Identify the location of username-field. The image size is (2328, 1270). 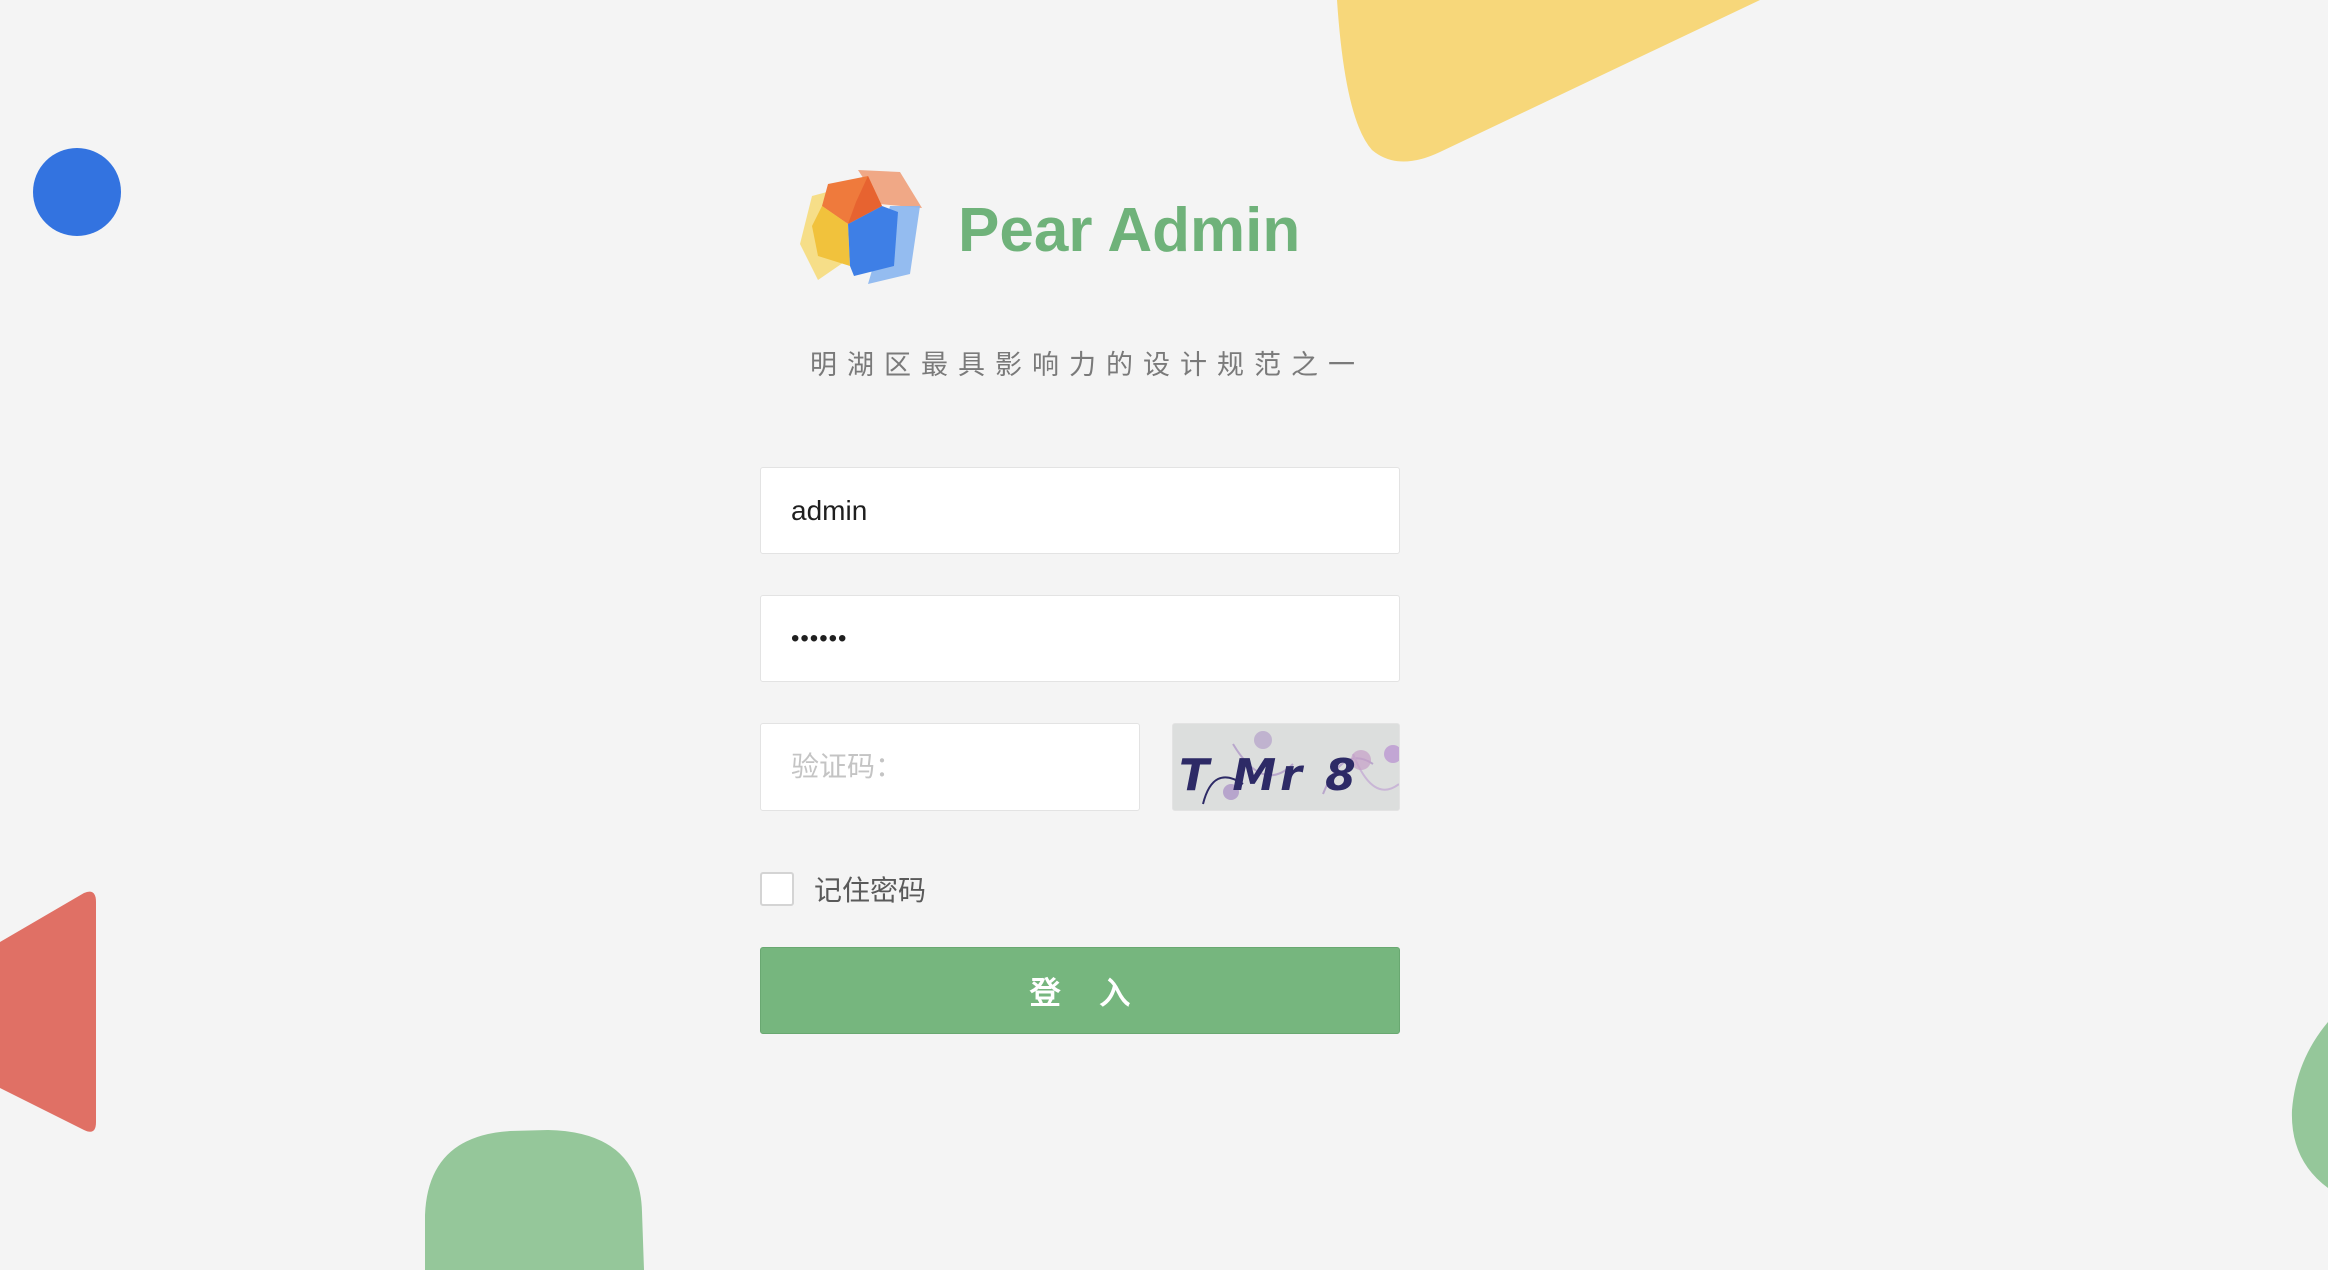
(1080, 510).